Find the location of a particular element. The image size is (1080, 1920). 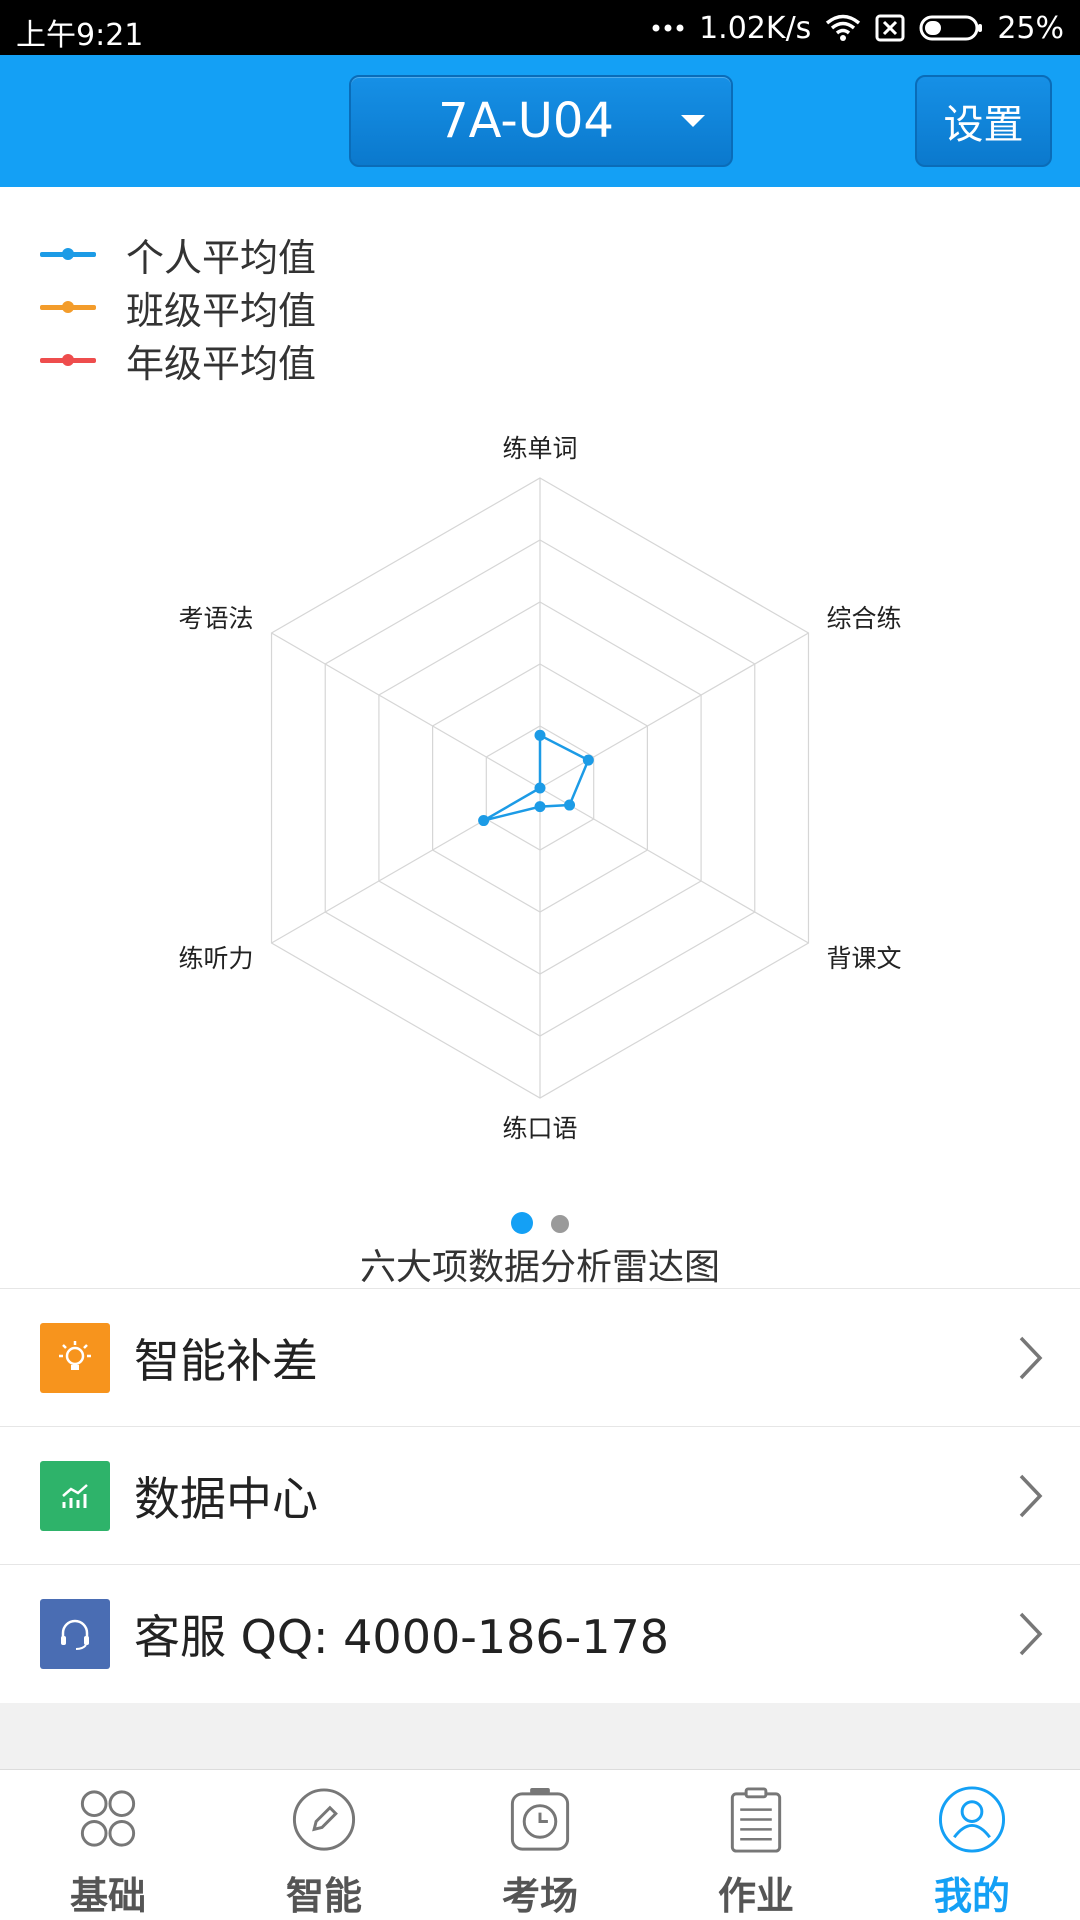

legend-item-class: 班级平均值 is located at coordinates (178, 307).